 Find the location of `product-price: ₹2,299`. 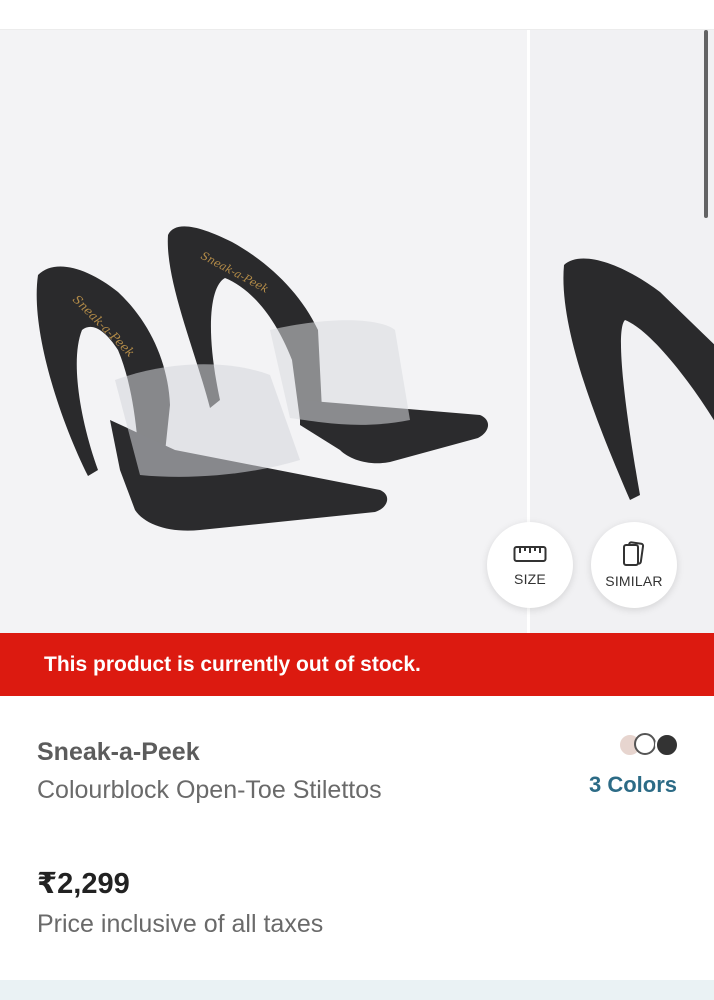

product-price: ₹2,299 is located at coordinates (83, 884).